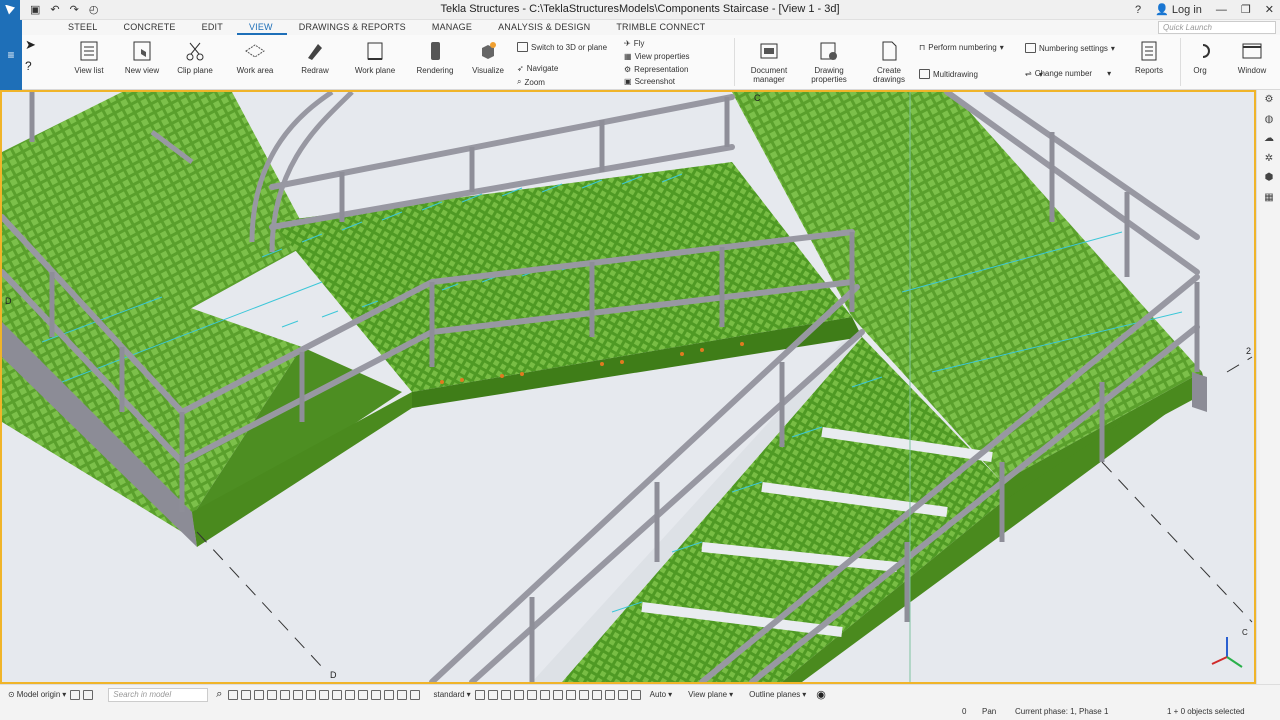 This screenshot has width=1280, height=720. I want to click on representation-button: ⚙ Representation, so click(656, 69).